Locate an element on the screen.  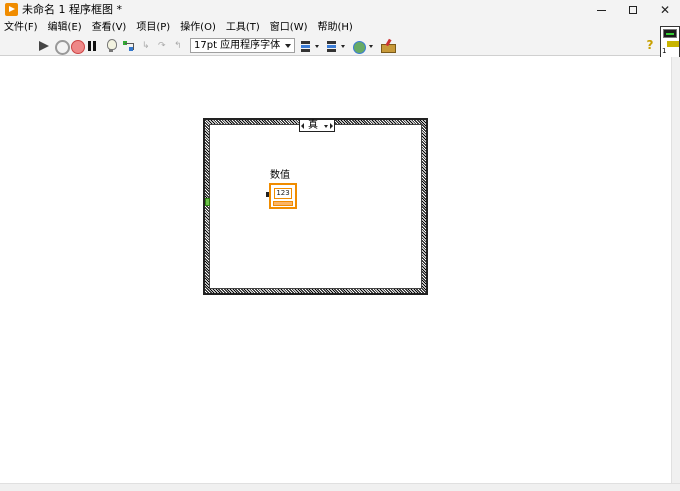
toolbar: ↳ ↷ ↰ 17pt 应用程序字体 ? is located at coordinates (340, 46).